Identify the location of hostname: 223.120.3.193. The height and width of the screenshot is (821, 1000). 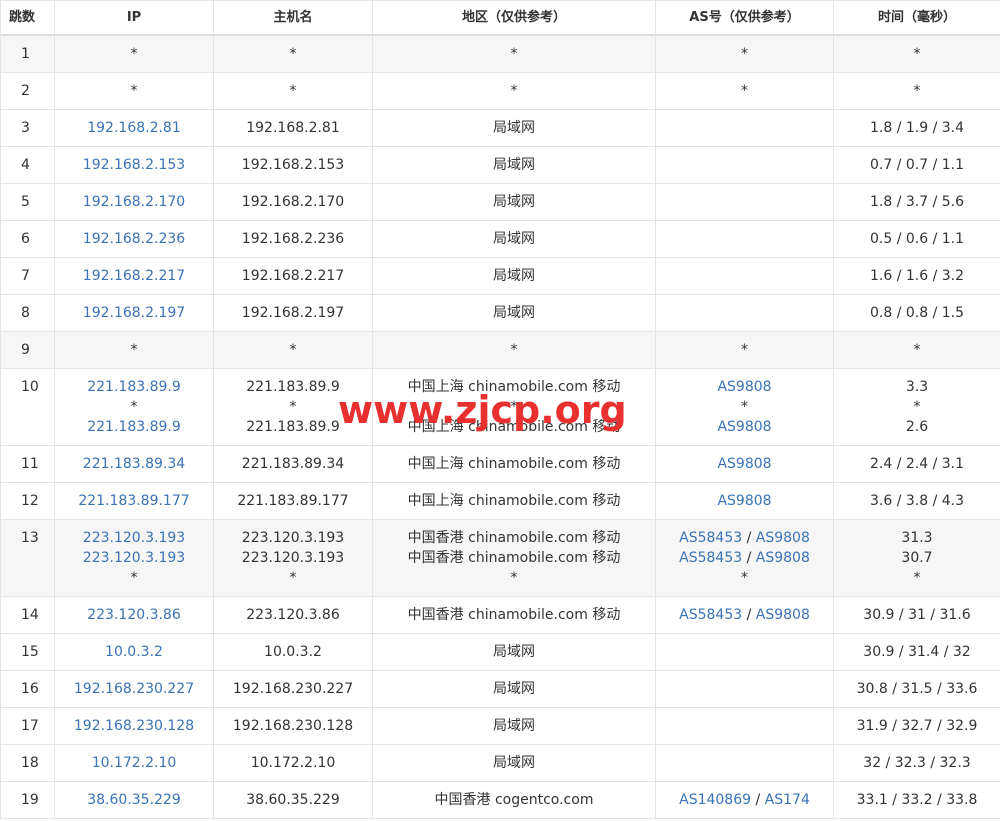
(293, 537).